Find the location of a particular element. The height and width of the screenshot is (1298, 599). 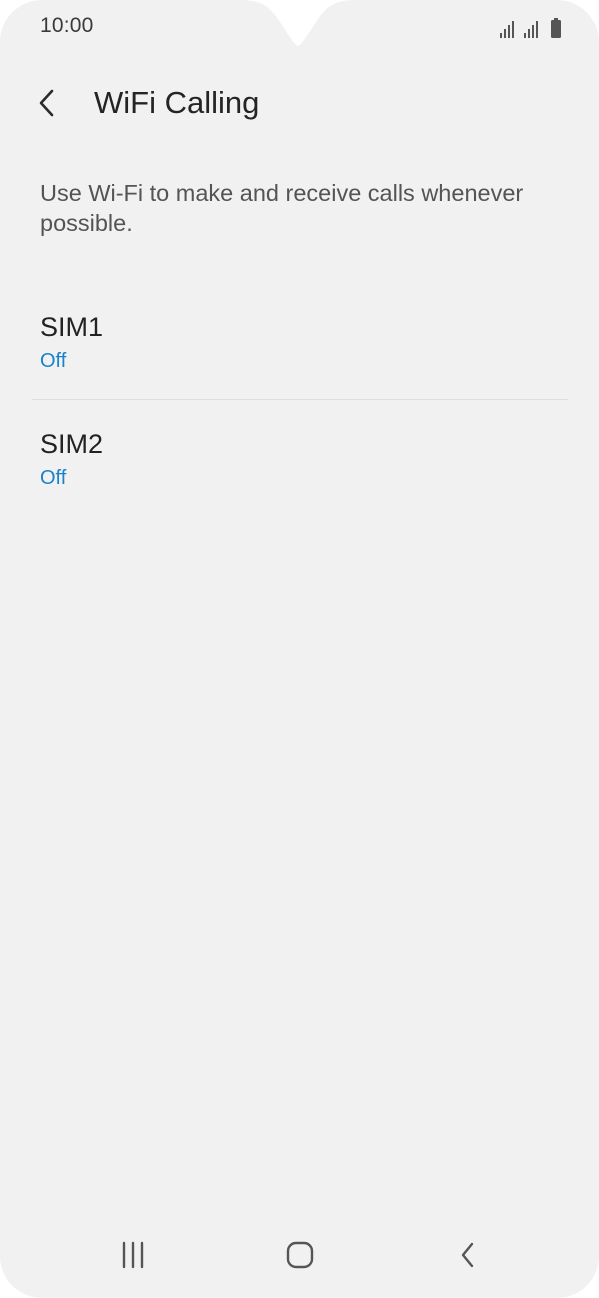

sim1-label: SIM1 is located at coordinates (72, 327).